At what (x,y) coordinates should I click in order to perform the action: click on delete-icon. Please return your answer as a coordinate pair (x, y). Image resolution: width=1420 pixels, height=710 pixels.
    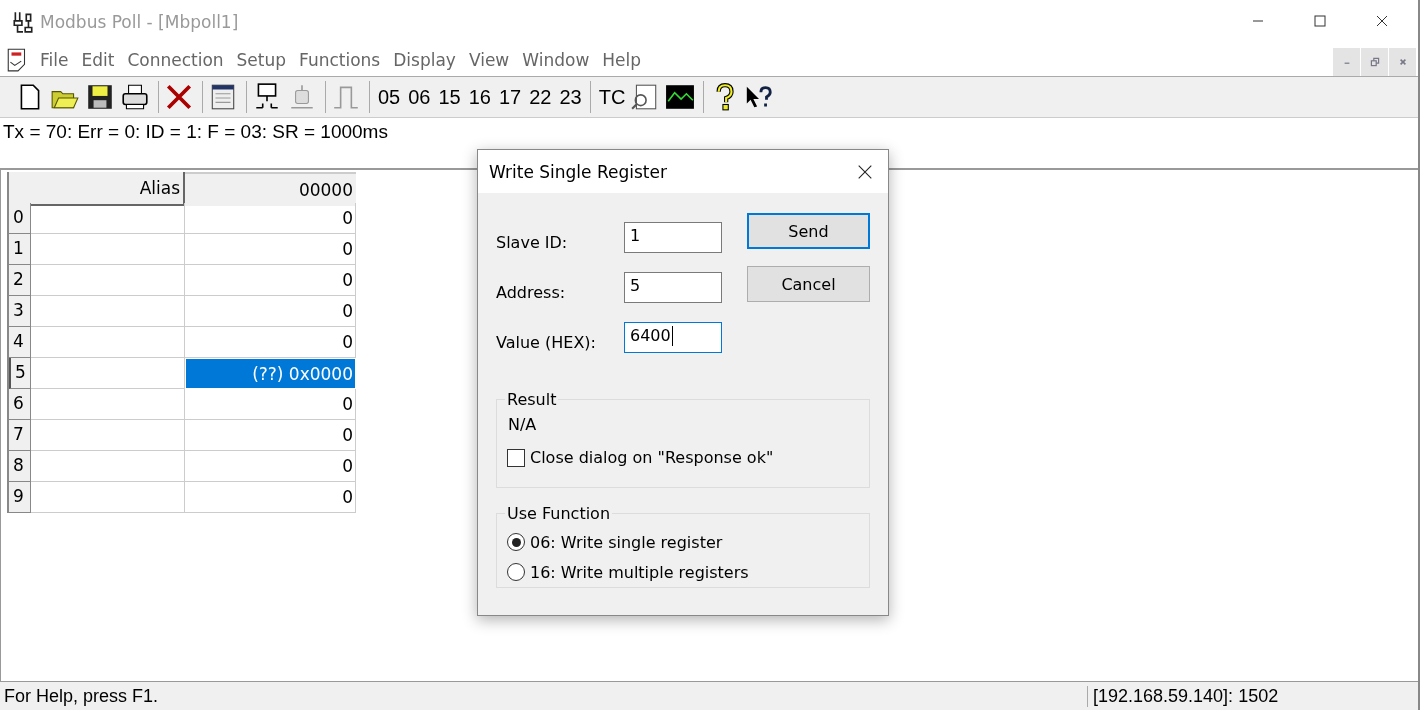
    Looking at the image, I should click on (179, 97).